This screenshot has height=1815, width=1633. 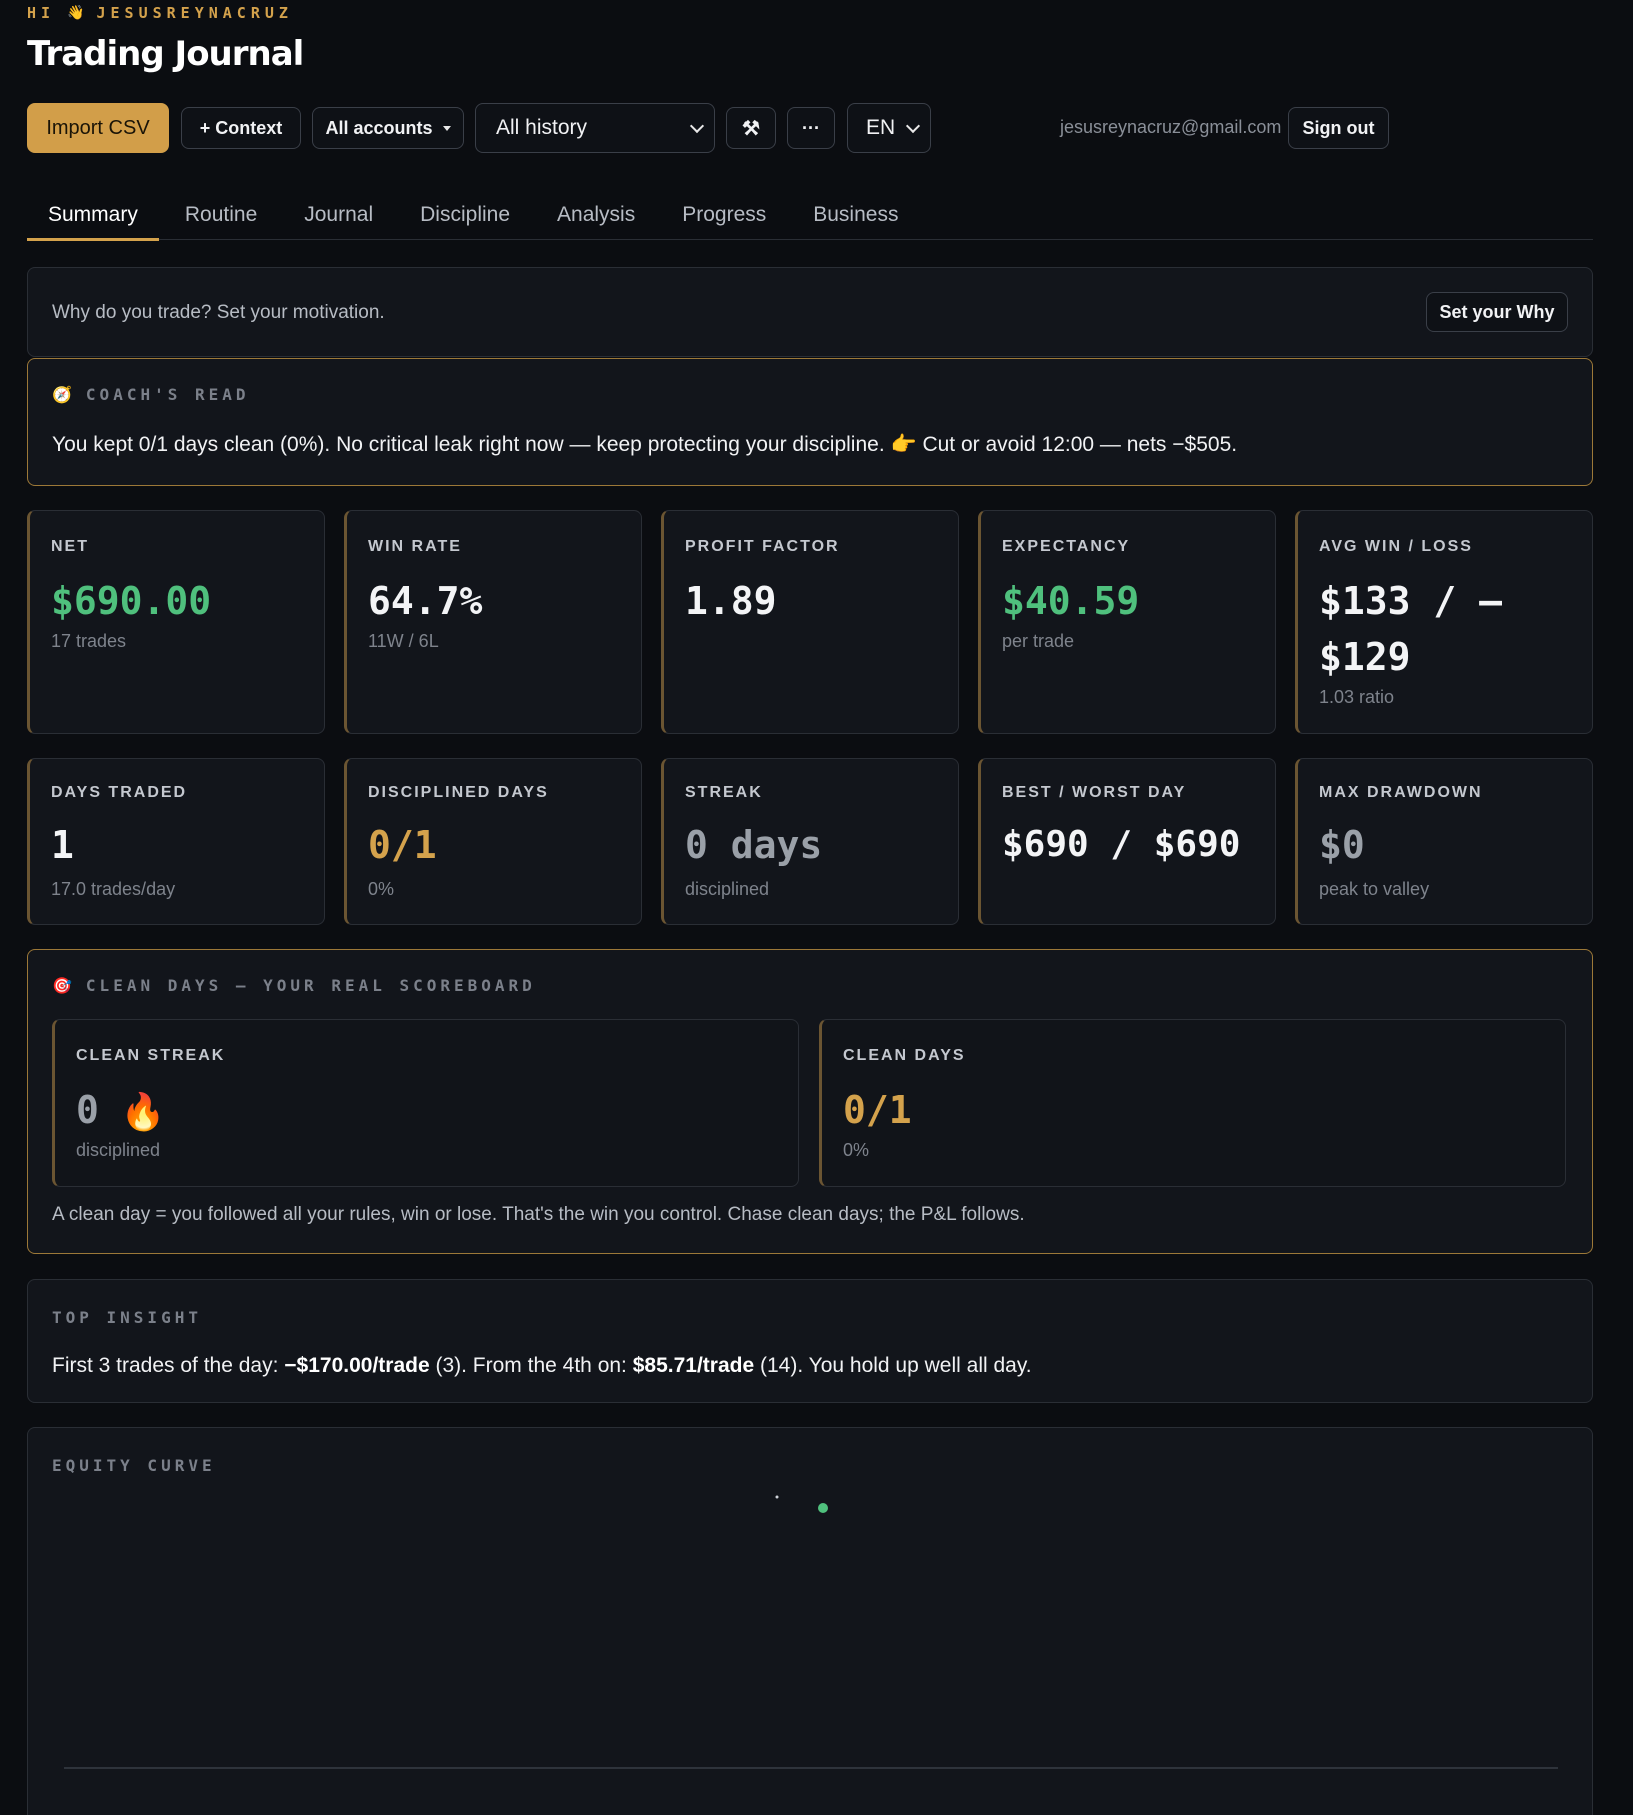 What do you see at coordinates (338, 214) in the screenshot?
I see `tab-journal: Journal` at bounding box center [338, 214].